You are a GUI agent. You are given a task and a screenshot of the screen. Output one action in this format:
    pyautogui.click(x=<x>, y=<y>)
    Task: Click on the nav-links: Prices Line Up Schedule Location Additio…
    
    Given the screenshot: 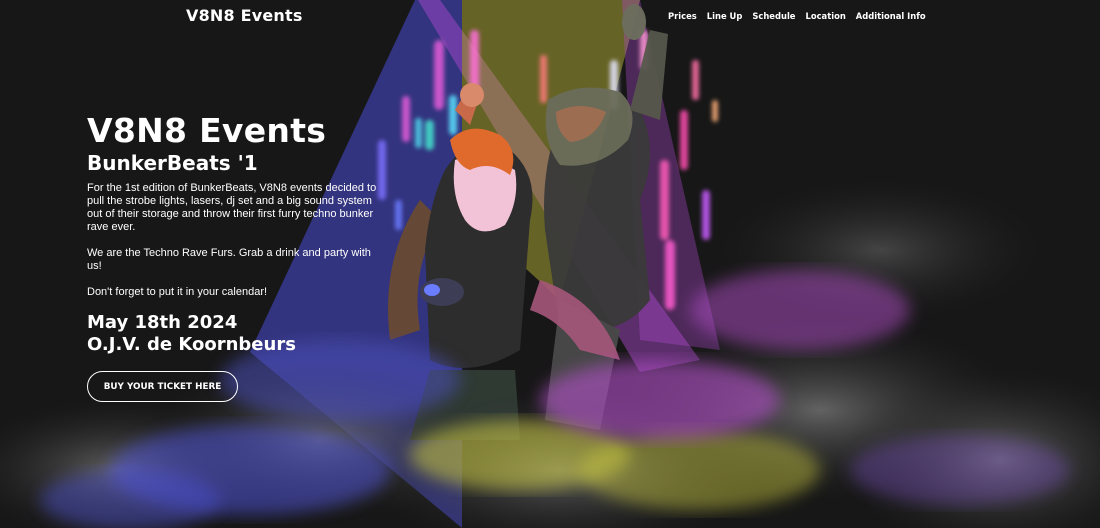 What is the action you would take?
    pyautogui.click(x=797, y=16)
    